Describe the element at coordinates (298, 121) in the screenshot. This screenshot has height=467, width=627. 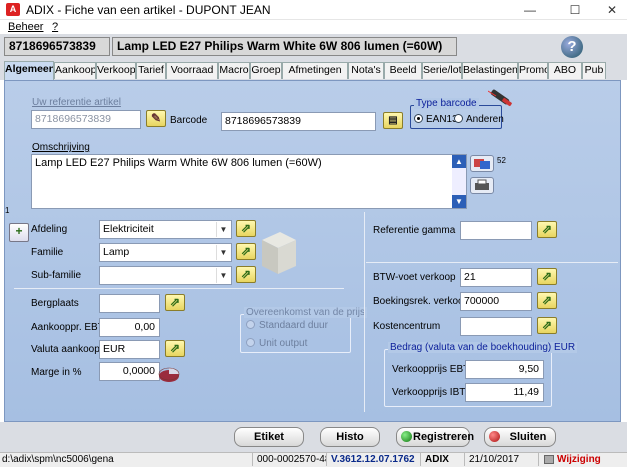
I see `barcode-field: 8718696573839` at that location.